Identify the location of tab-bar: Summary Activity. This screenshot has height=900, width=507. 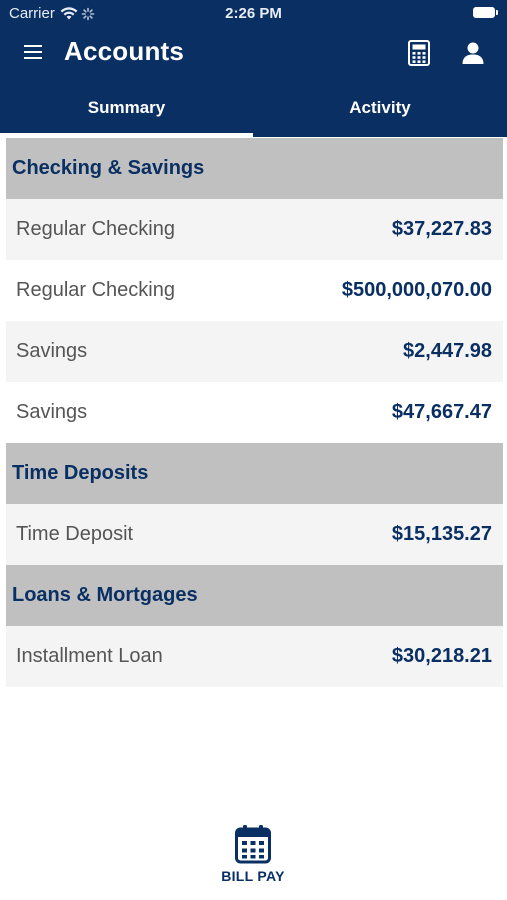
(253, 112).